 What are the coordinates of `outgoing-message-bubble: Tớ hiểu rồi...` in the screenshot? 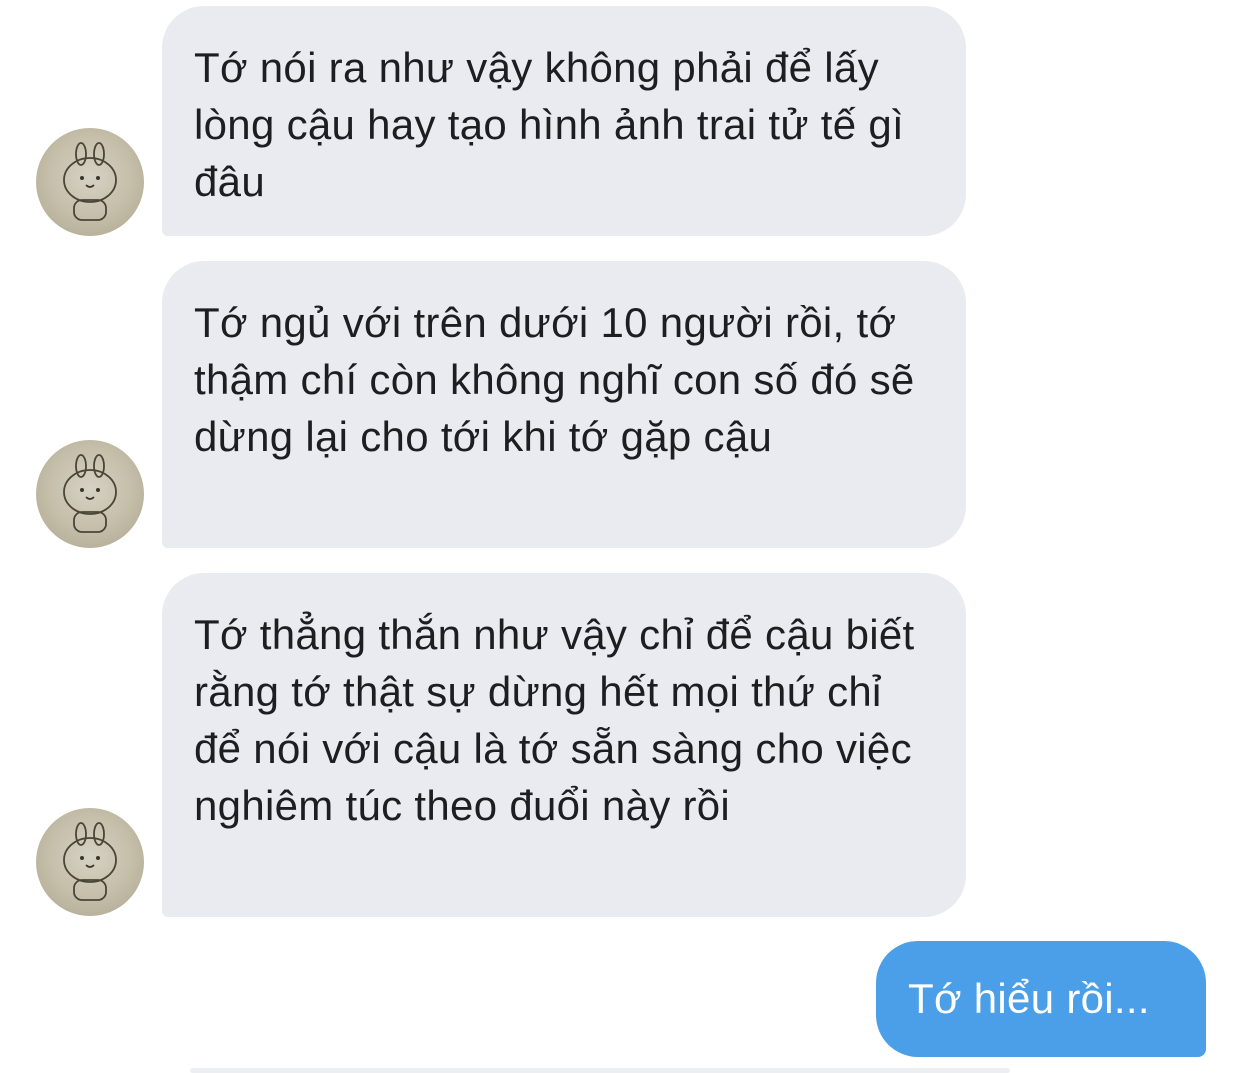 It's located at (1041, 999).